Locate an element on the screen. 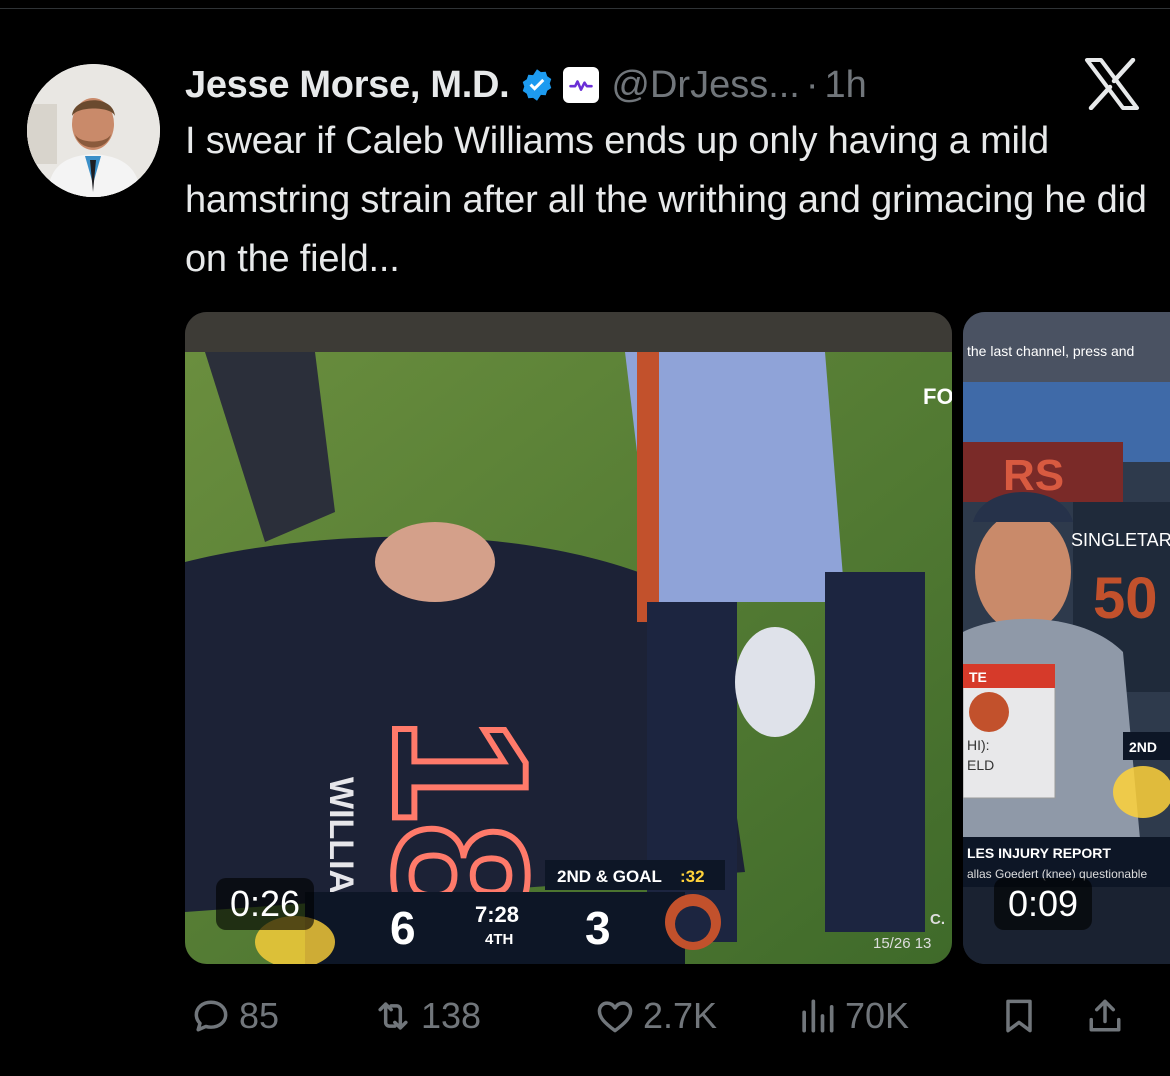  views-button: 70K is located at coordinates (852, 1016).